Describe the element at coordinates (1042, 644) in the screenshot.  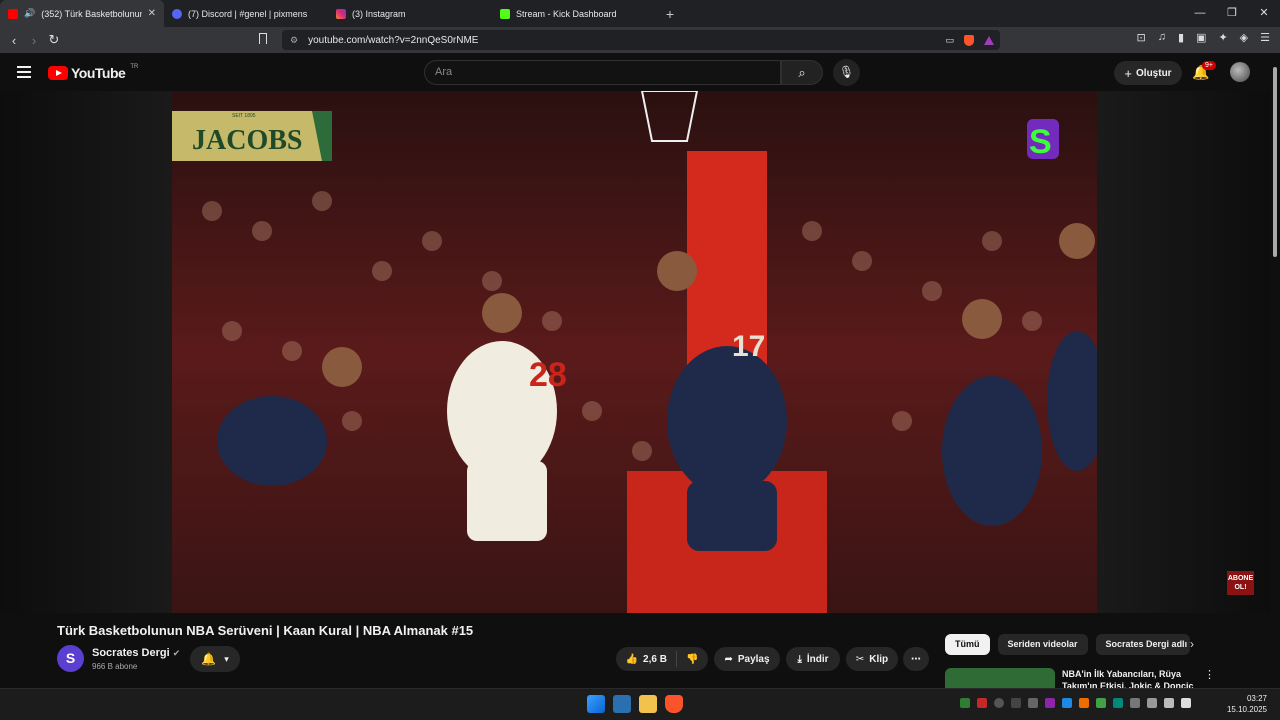
I see `chip-series: Seriden videolar` at that location.